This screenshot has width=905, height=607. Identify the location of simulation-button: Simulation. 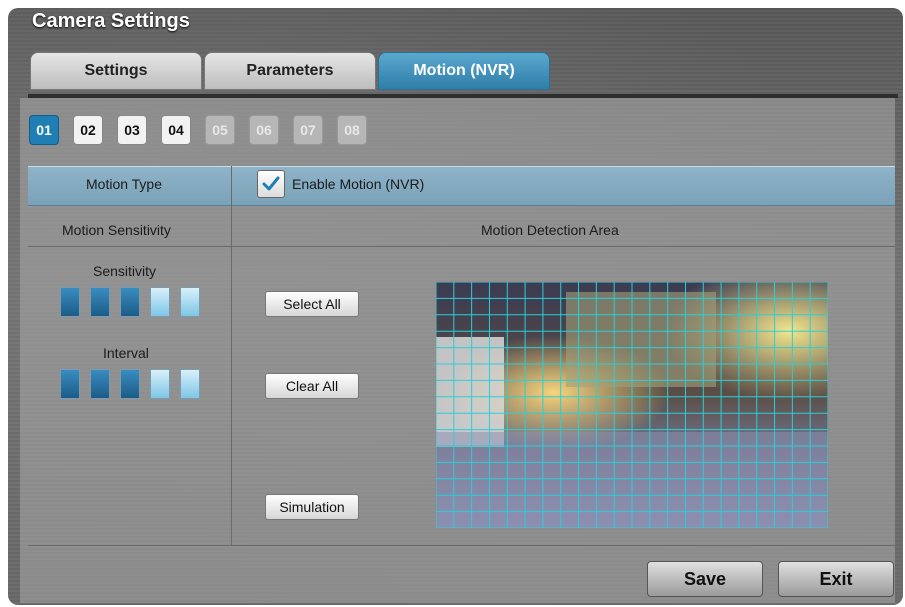
(312, 507).